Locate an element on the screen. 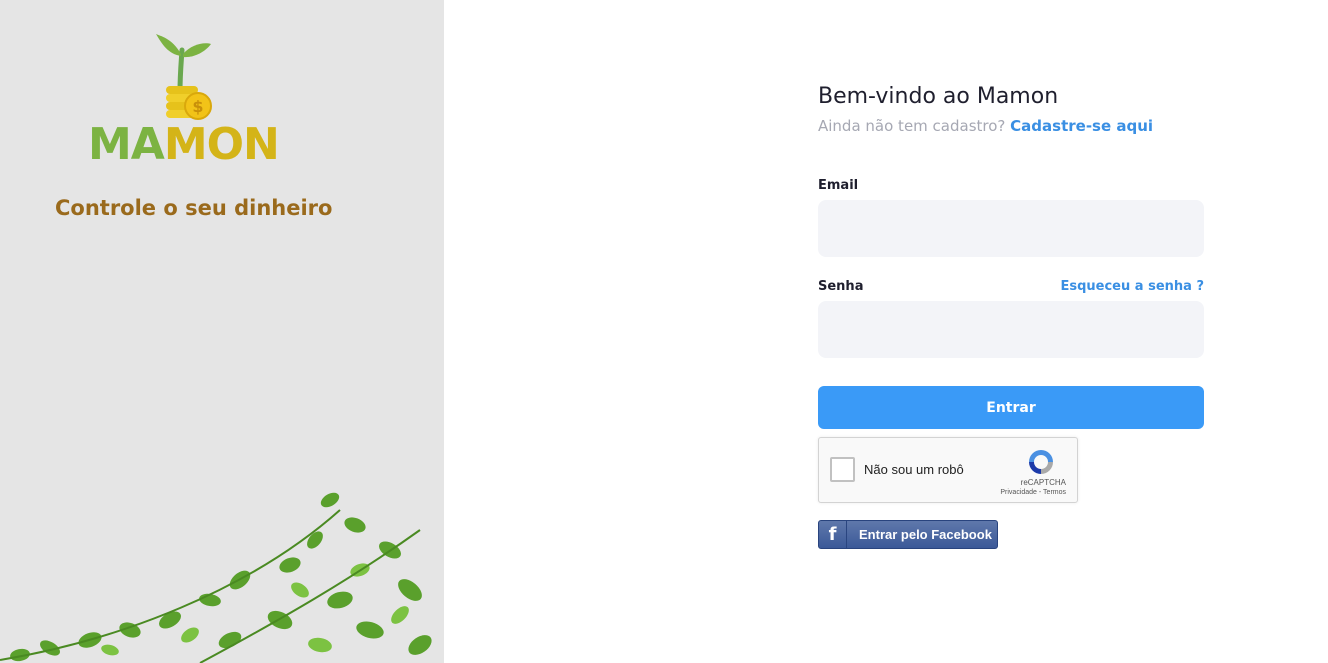 The image size is (1328, 663). signup-prompt: Ainda não tem cadastro? Cadastre-se aqui is located at coordinates (1011, 126).